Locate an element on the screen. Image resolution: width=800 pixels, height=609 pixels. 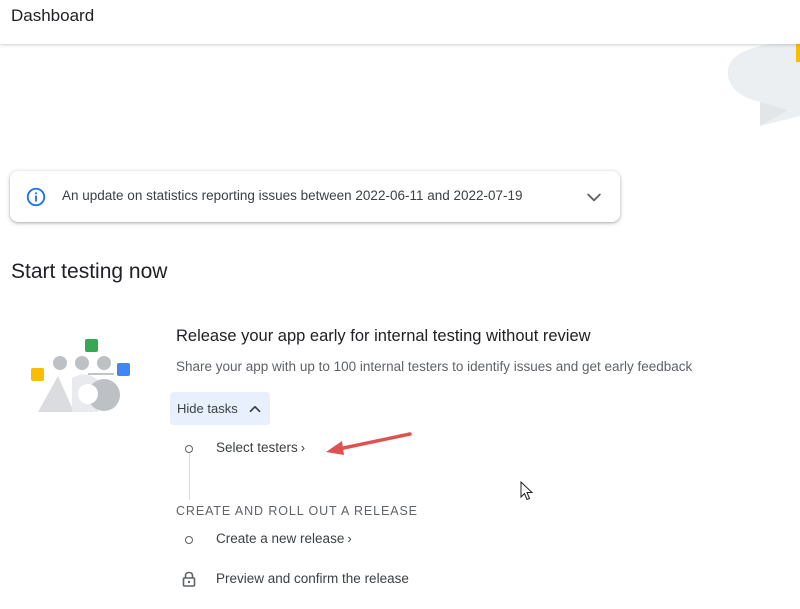
lock-icon is located at coordinates (189, 579).